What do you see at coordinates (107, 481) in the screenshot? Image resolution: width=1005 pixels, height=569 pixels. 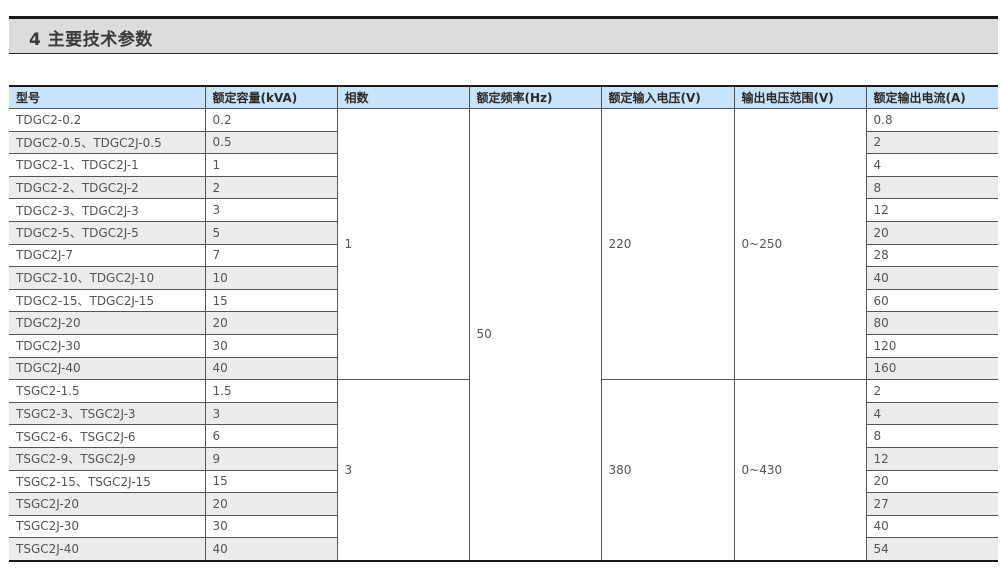 I see `cell-model: TSGC2-15、TSGC2J-15` at bounding box center [107, 481].